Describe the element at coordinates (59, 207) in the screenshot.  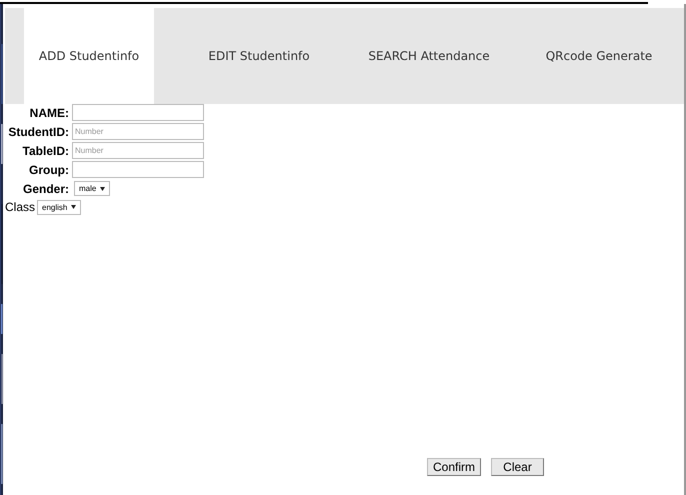
I see `dropdown: english` at that location.